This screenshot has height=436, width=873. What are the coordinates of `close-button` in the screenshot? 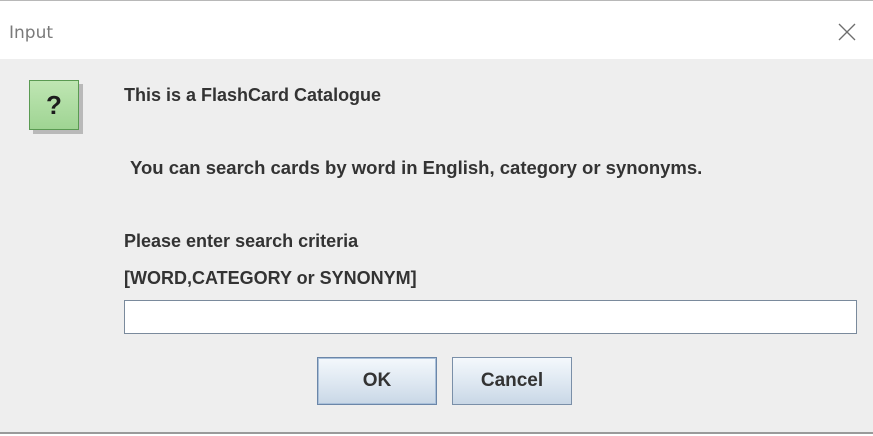 It's located at (847, 32).